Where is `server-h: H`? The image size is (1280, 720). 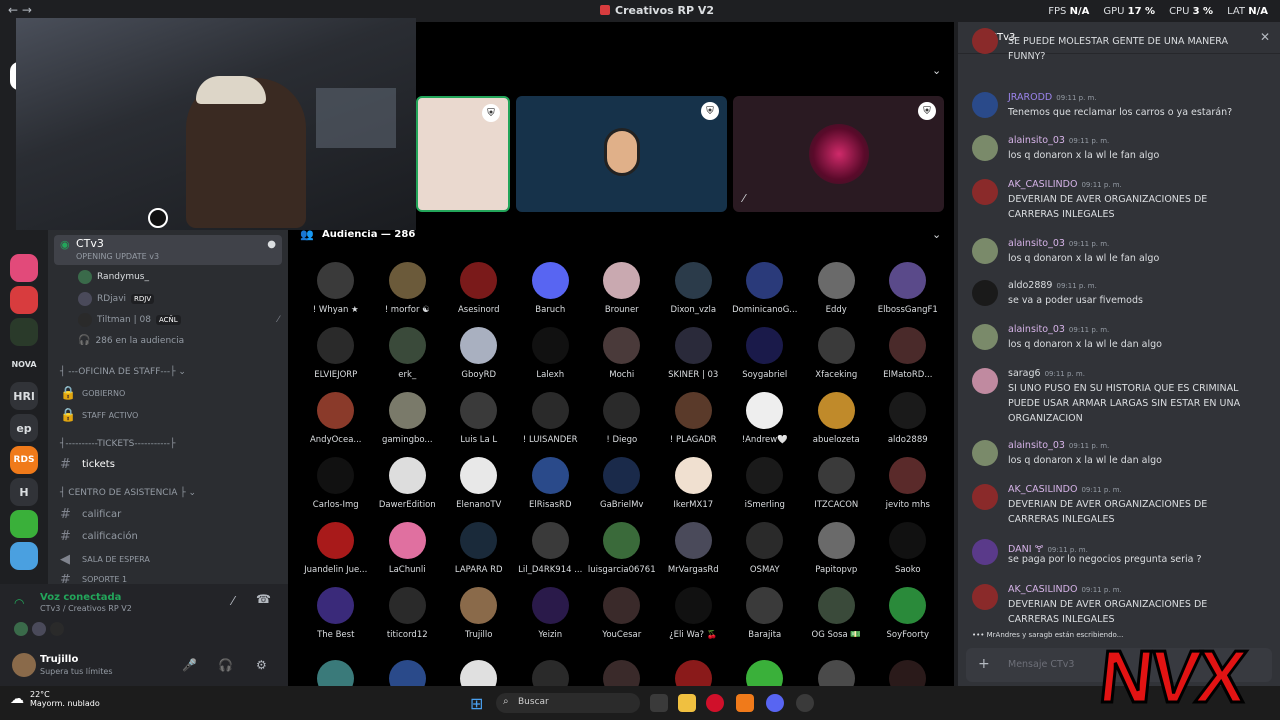 server-h: H is located at coordinates (24, 492).